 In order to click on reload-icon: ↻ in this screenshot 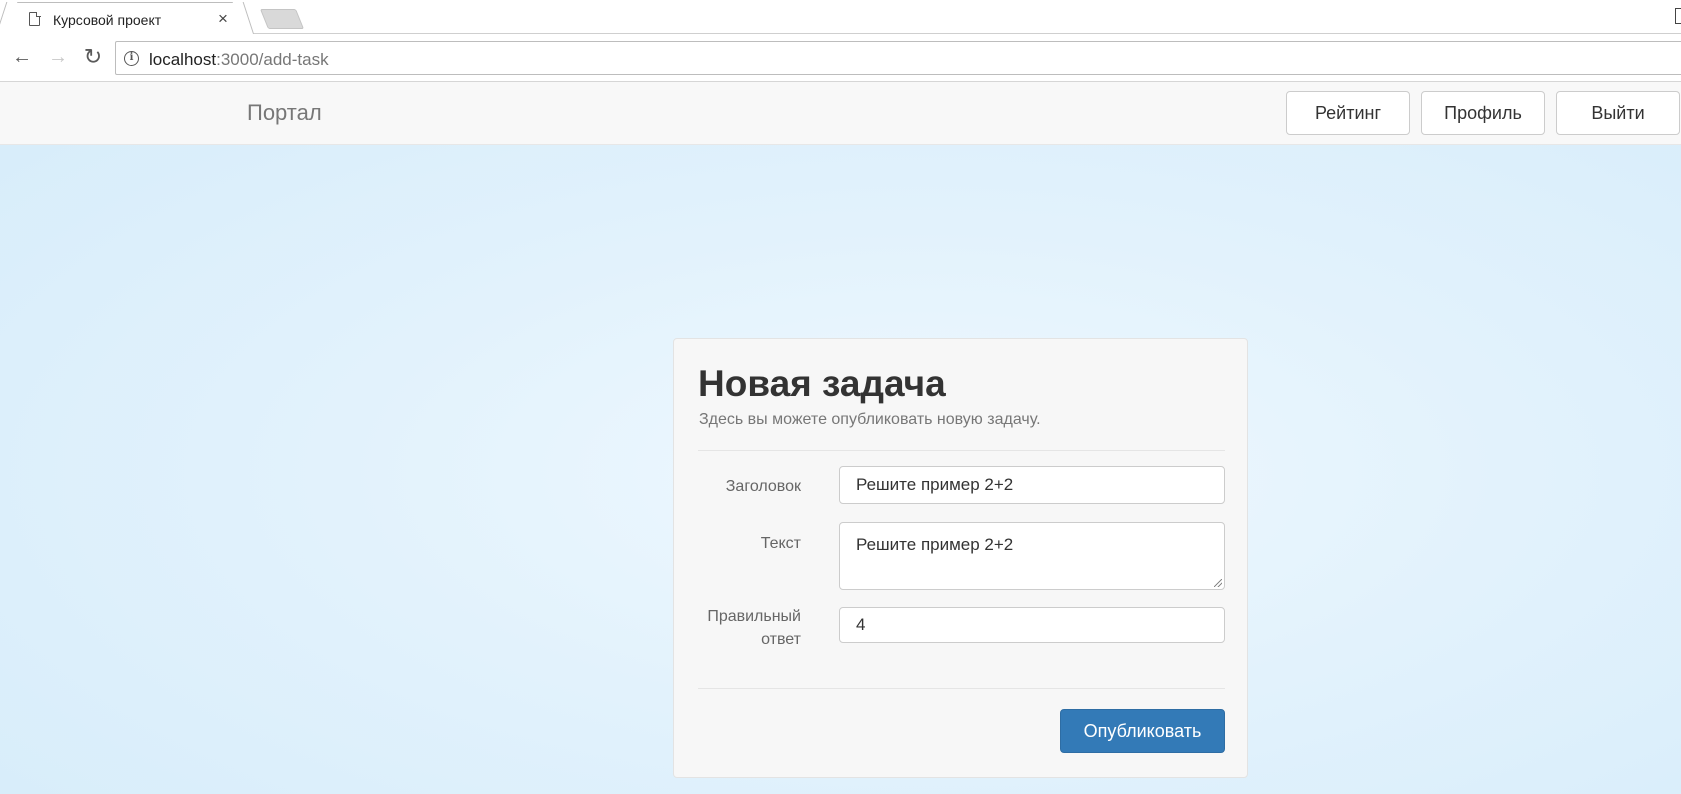, I will do `click(93, 57)`.